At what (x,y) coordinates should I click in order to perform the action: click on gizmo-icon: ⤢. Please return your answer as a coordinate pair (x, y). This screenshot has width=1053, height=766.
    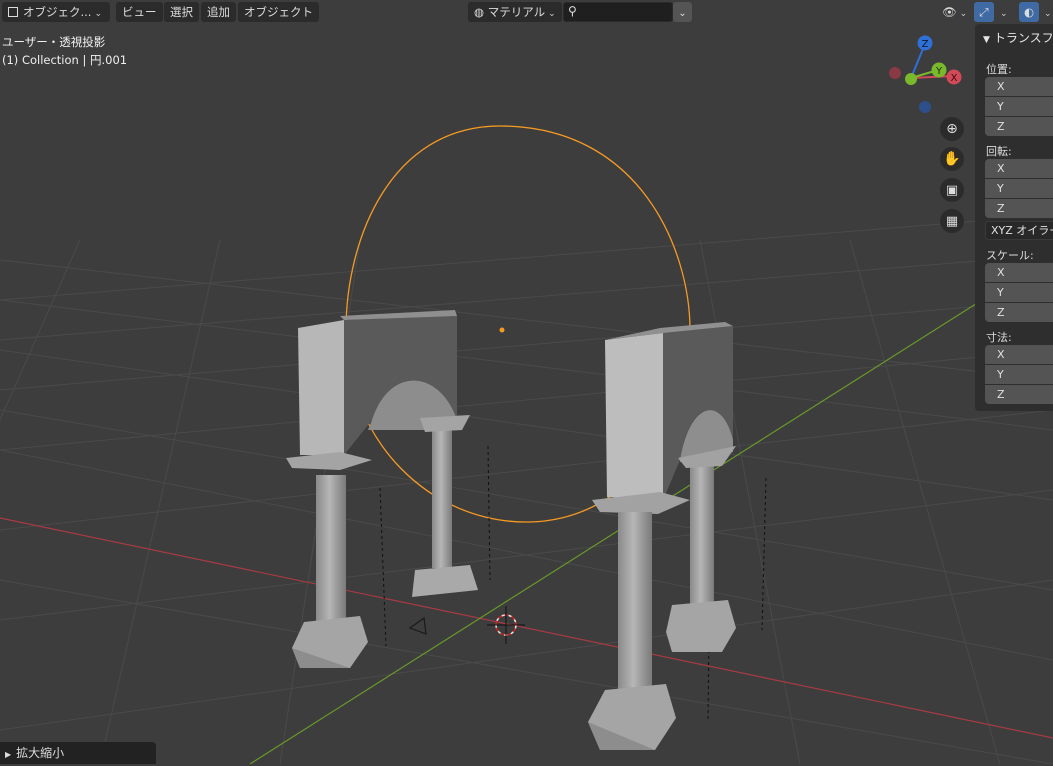
    Looking at the image, I should click on (984, 12).